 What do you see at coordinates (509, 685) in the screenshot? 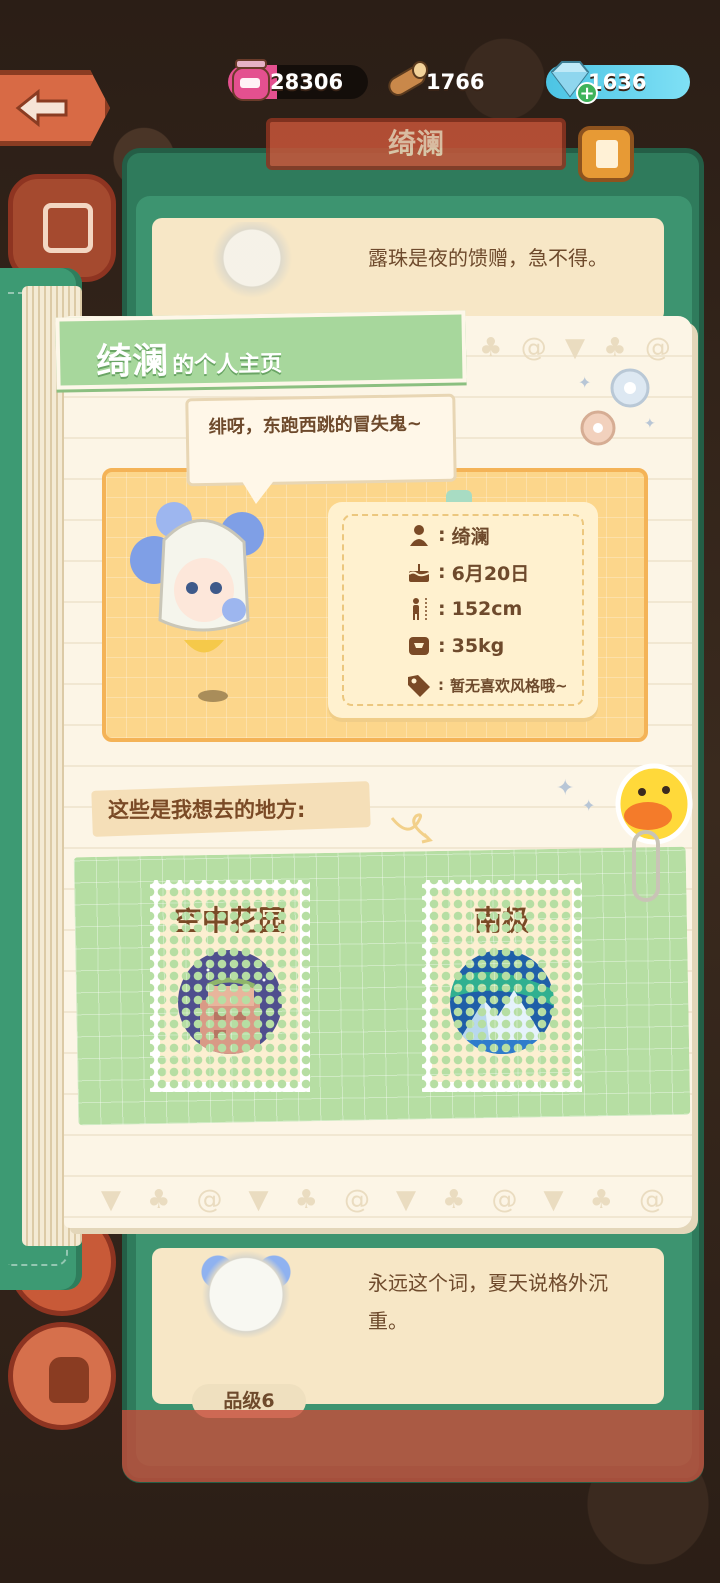
I see `info-style: 暂无喜欢风格哦~` at bounding box center [509, 685].